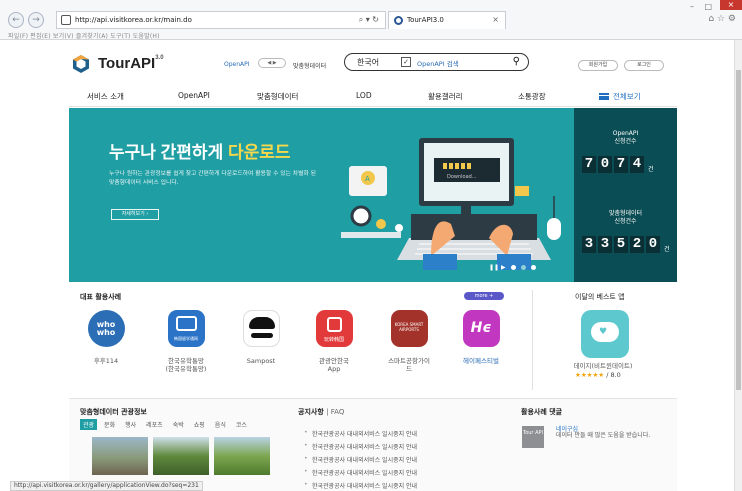 The width and height of the screenshot is (742, 491). Describe the element at coordinates (368, 62) in the screenshot. I see `search-language: 한국어` at that location.